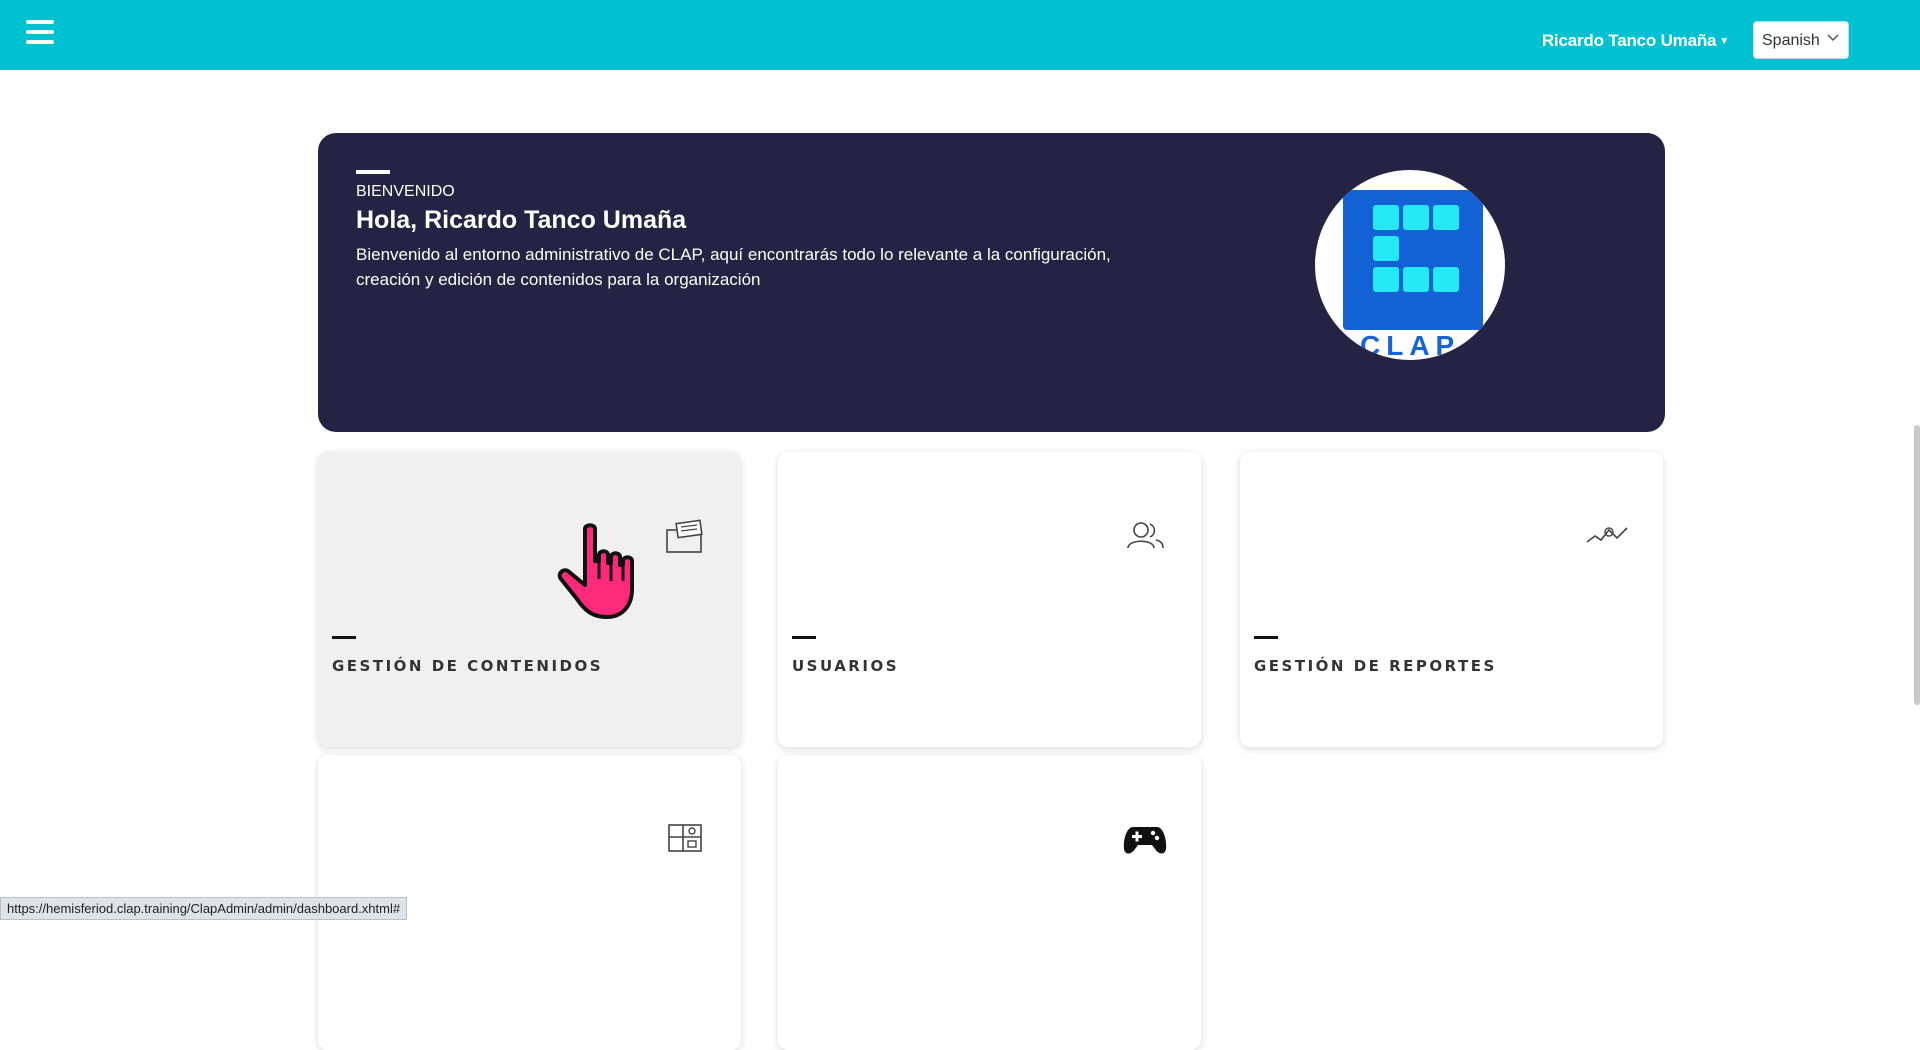  I want to click on card-gestion-reportes: GESTIÓN DE REPORTES, so click(1451, 599).